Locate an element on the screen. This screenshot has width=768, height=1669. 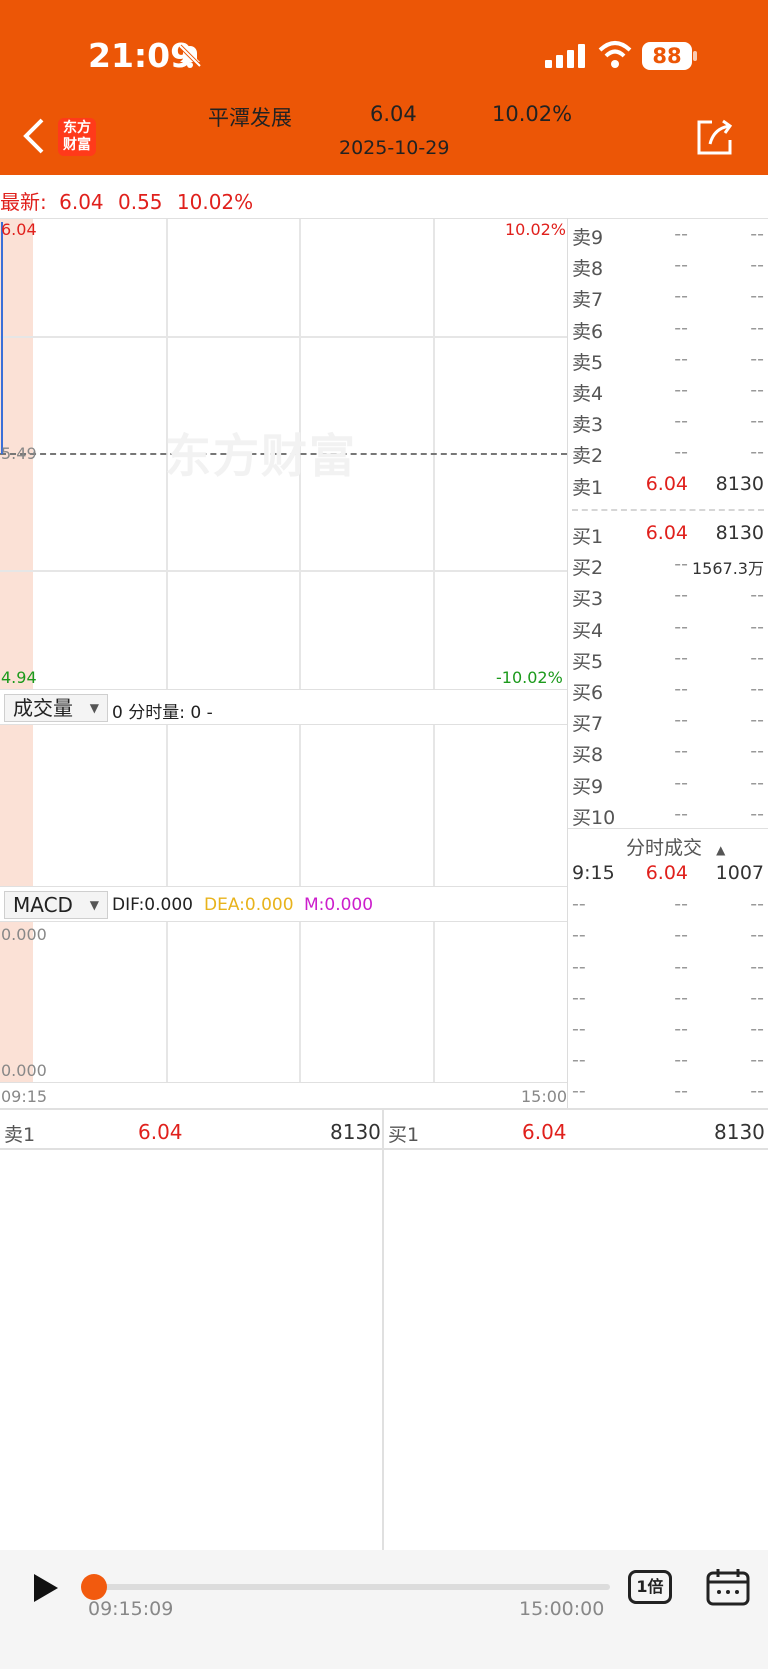
macd-indicator-select: MACD ▼ is located at coordinates (56, 905).